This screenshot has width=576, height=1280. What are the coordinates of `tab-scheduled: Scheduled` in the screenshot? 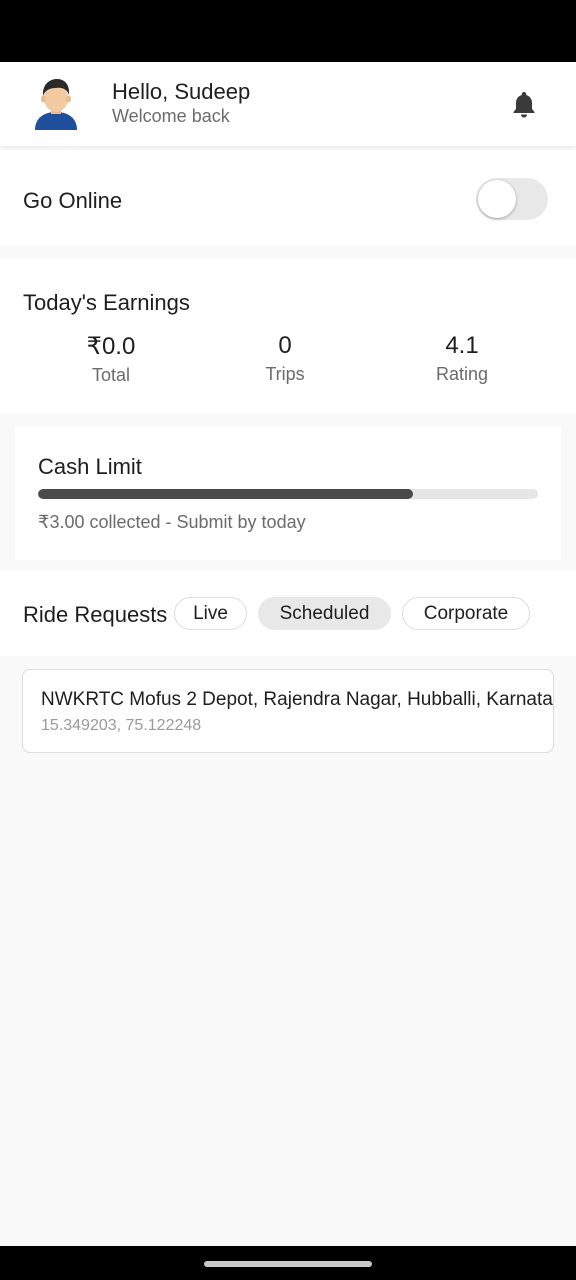 It's located at (324, 613).